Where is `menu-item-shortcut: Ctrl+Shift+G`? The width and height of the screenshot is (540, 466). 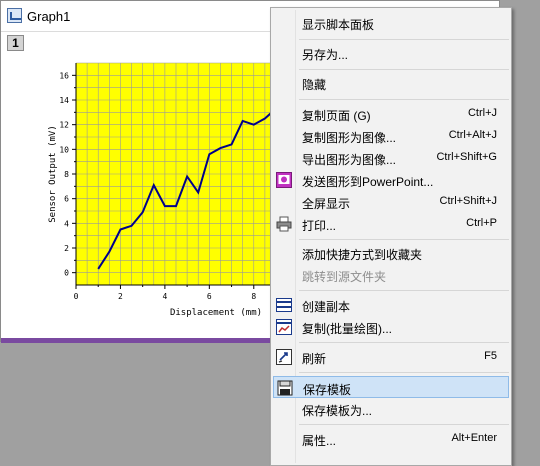
menu-item-shortcut: Ctrl+Shift+G is located at coordinates (466, 157).